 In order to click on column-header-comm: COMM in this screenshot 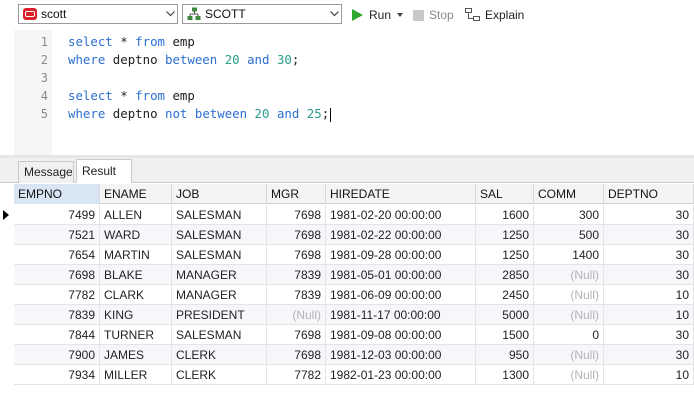, I will do `click(569, 194)`.